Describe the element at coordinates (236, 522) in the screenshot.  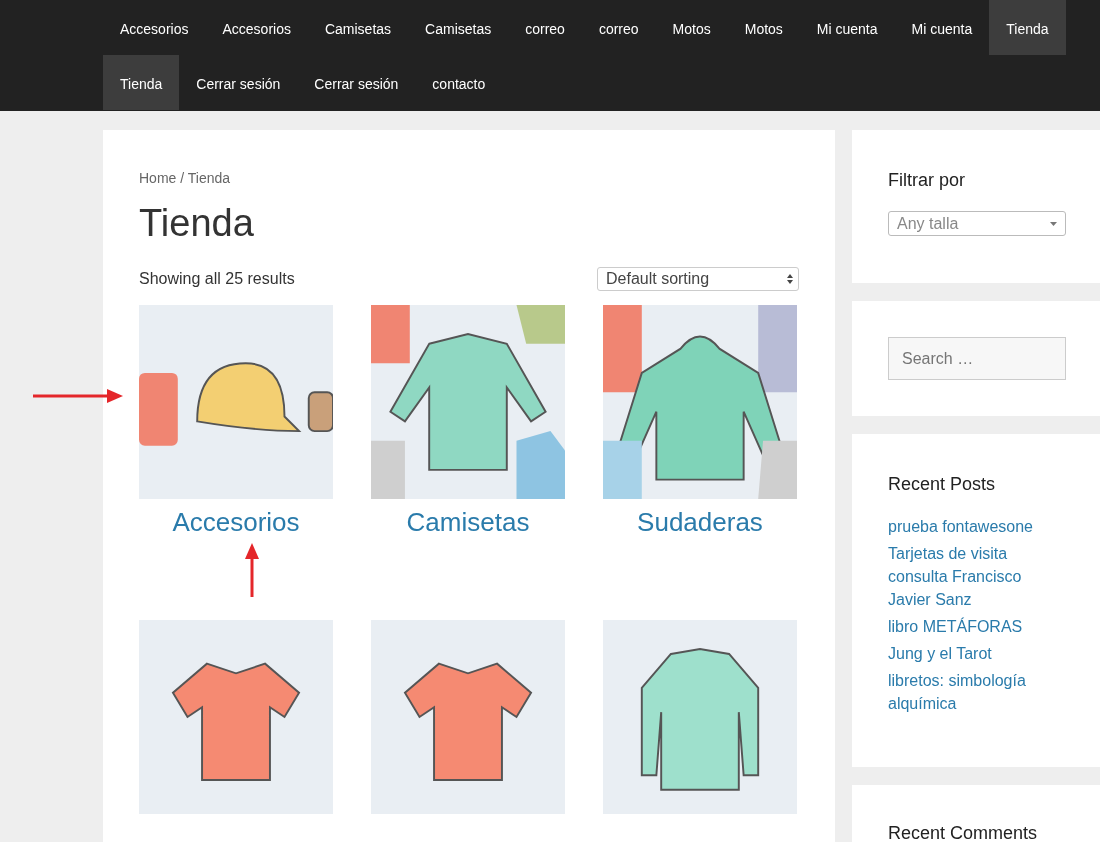
I see `category-link: Accesorios` at that location.